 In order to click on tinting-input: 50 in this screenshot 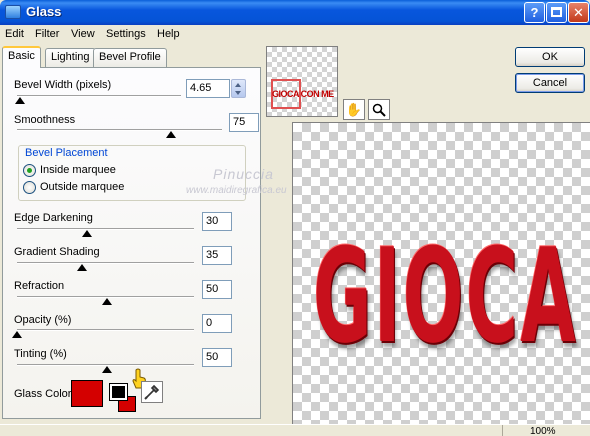, I will do `click(217, 357)`.